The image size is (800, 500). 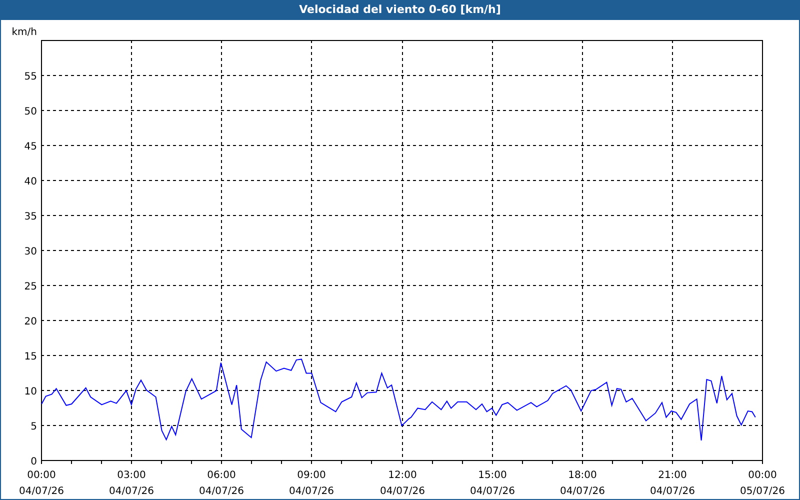 I want to click on y-tick-label: 0, so click(x=33, y=462).